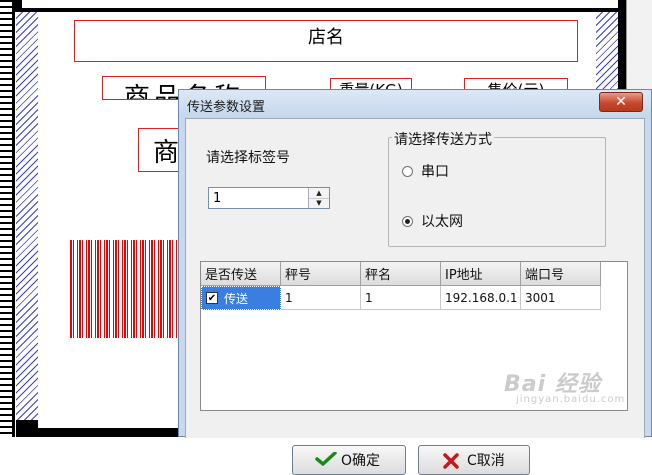 This screenshot has height=475, width=652. What do you see at coordinates (212, 298) in the screenshot?
I see `send-checkbox: ✔` at bounding box center [212, 298].